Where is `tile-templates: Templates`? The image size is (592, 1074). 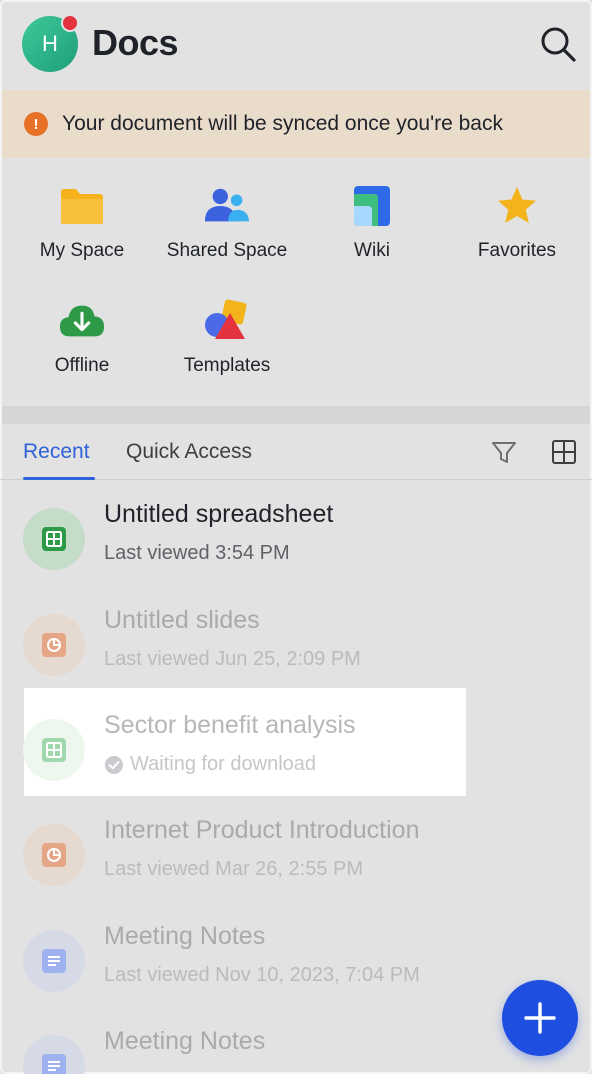
tile-templates: Templates is located at coordinates (227, 337).